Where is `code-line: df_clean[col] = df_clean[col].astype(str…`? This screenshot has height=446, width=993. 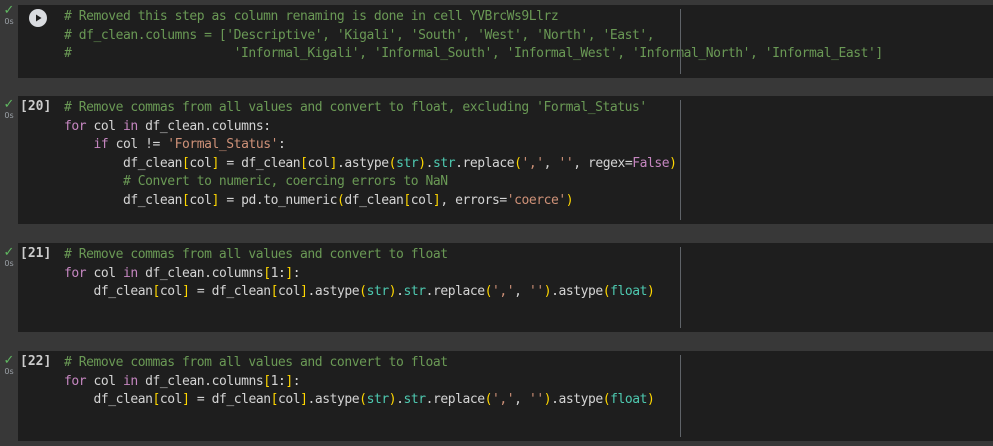
code-line: df_clean[col] = df_clean[col].astype(str… is located at coordinates (370, 164).